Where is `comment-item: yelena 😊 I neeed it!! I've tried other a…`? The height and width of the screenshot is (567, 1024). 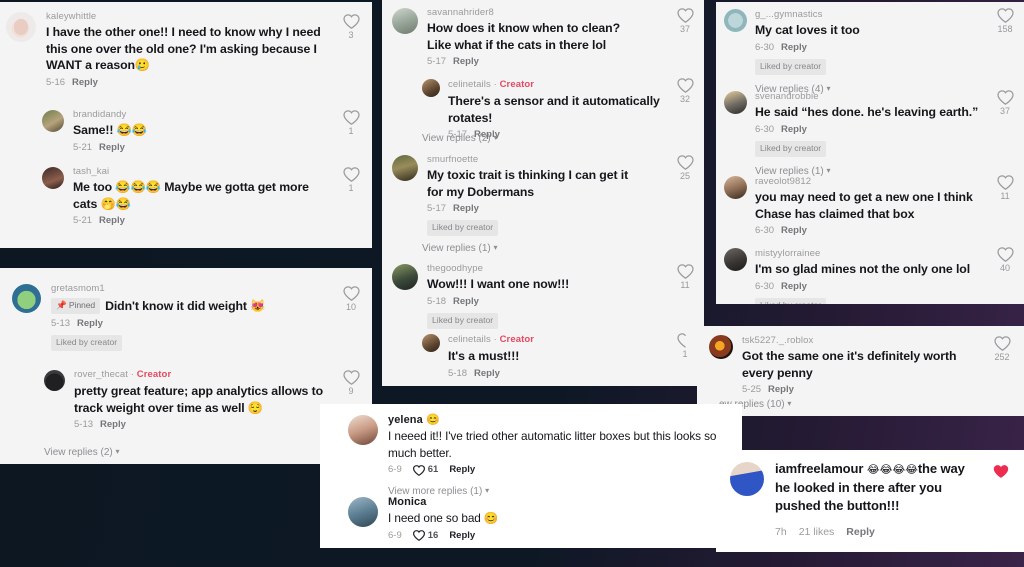
comment-item: yelena 😊 I neeed it!! I've tried other a… is located at coordinates (538, 456).